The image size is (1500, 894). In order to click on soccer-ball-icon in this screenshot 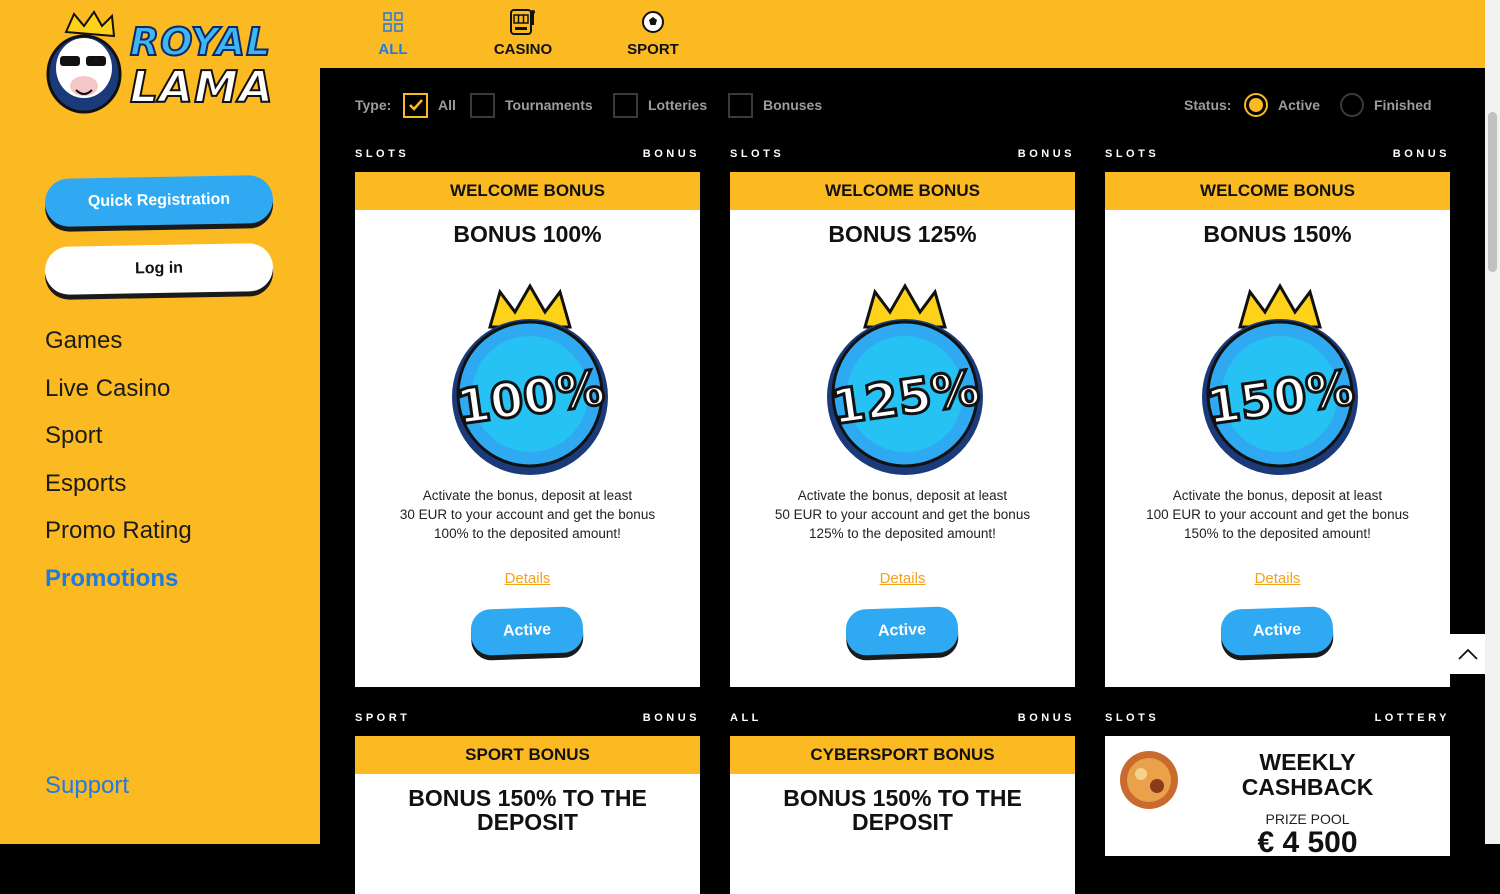, I will do `click(653, 22)`.